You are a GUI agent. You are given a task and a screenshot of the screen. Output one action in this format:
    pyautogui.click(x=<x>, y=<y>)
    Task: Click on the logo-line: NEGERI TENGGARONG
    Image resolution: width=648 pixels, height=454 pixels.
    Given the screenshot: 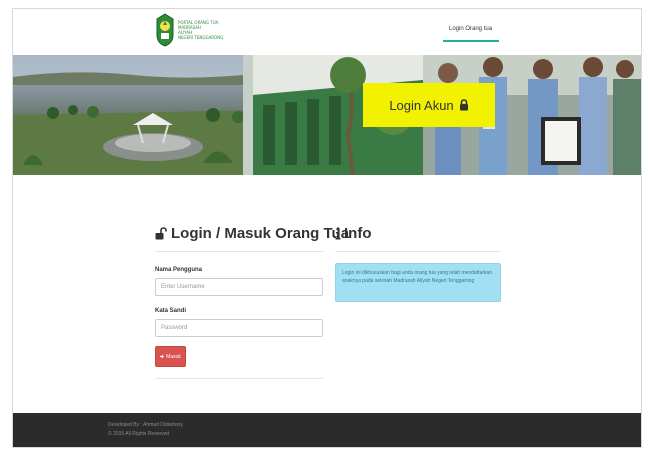 What is the action you would take?
    pyautogui.click(x=201, y=37)
    